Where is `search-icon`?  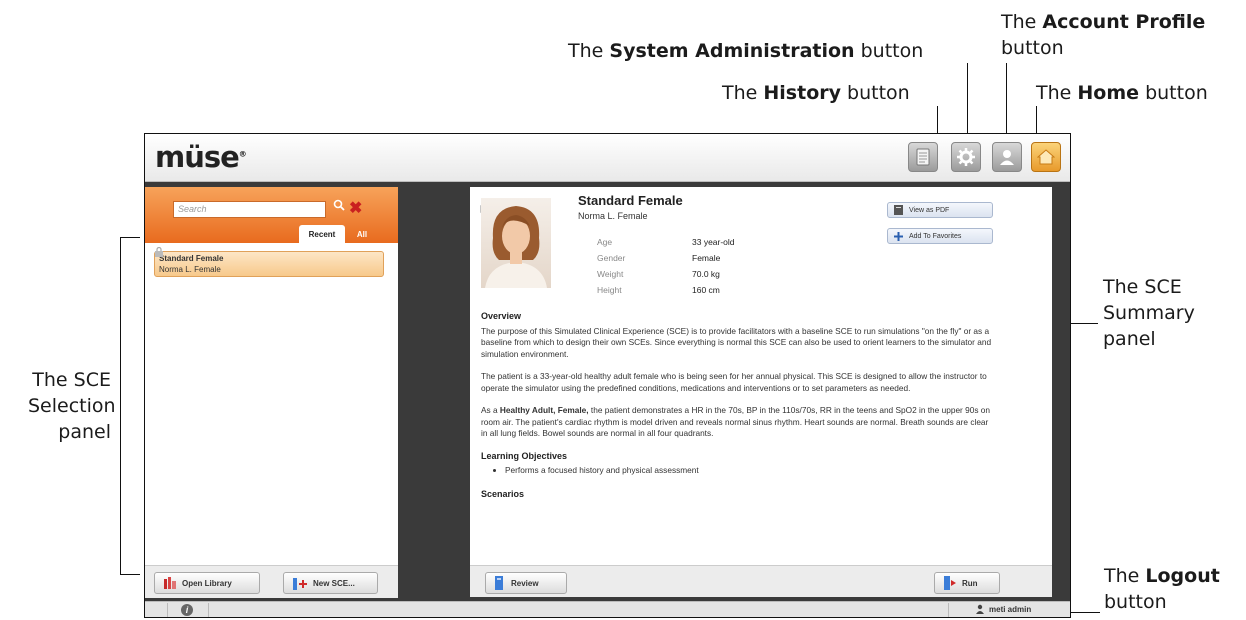
search-icon is located at coordinates (339, 206).